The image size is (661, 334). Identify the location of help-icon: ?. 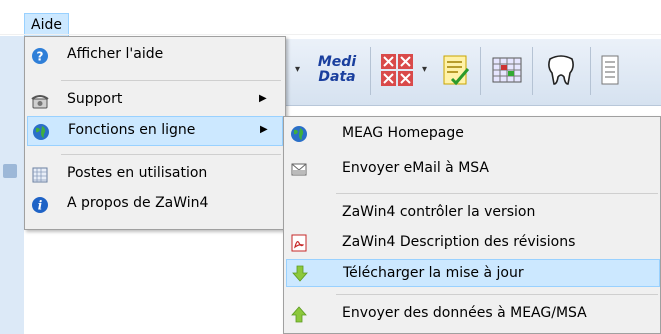
(40, 56).